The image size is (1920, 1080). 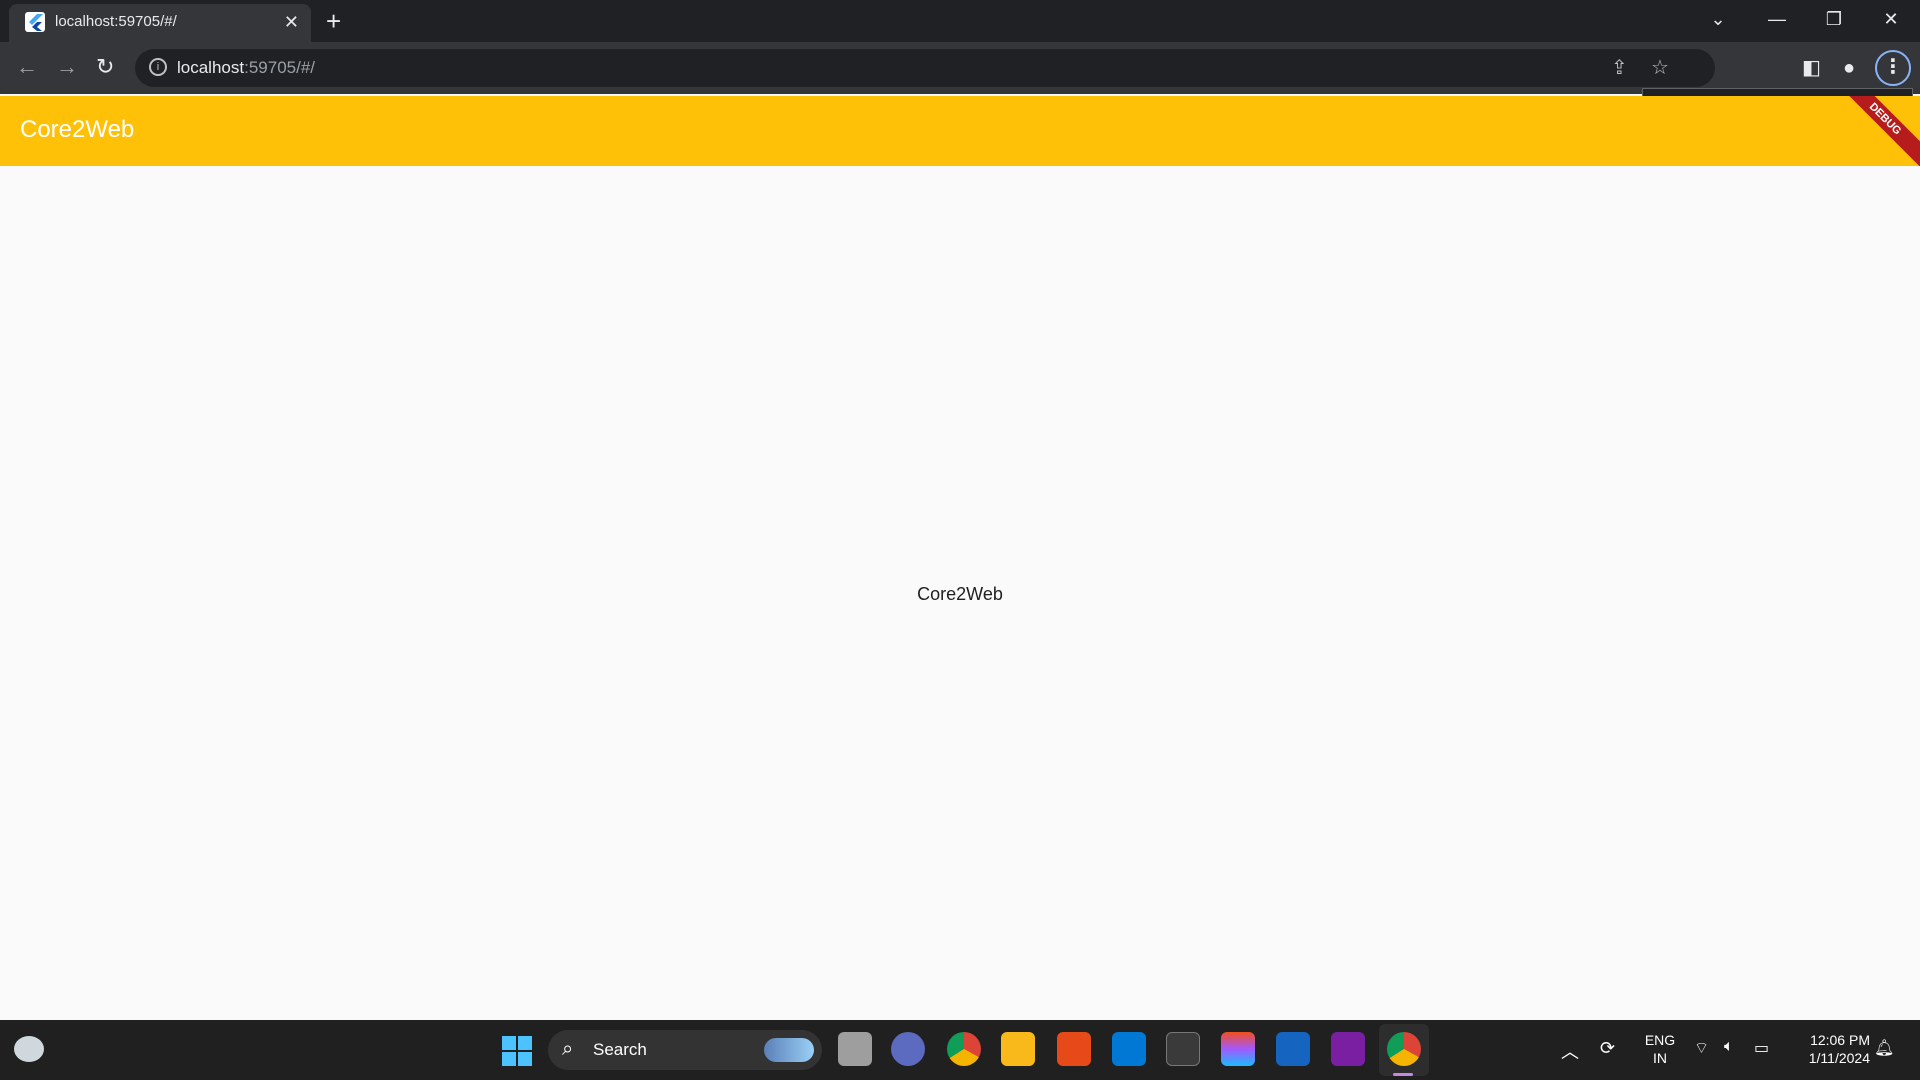 What do you see at coordinates (1293, 1049) in the screenshot?
I see `mysql-icon` at bounding box center [1293, 1049].